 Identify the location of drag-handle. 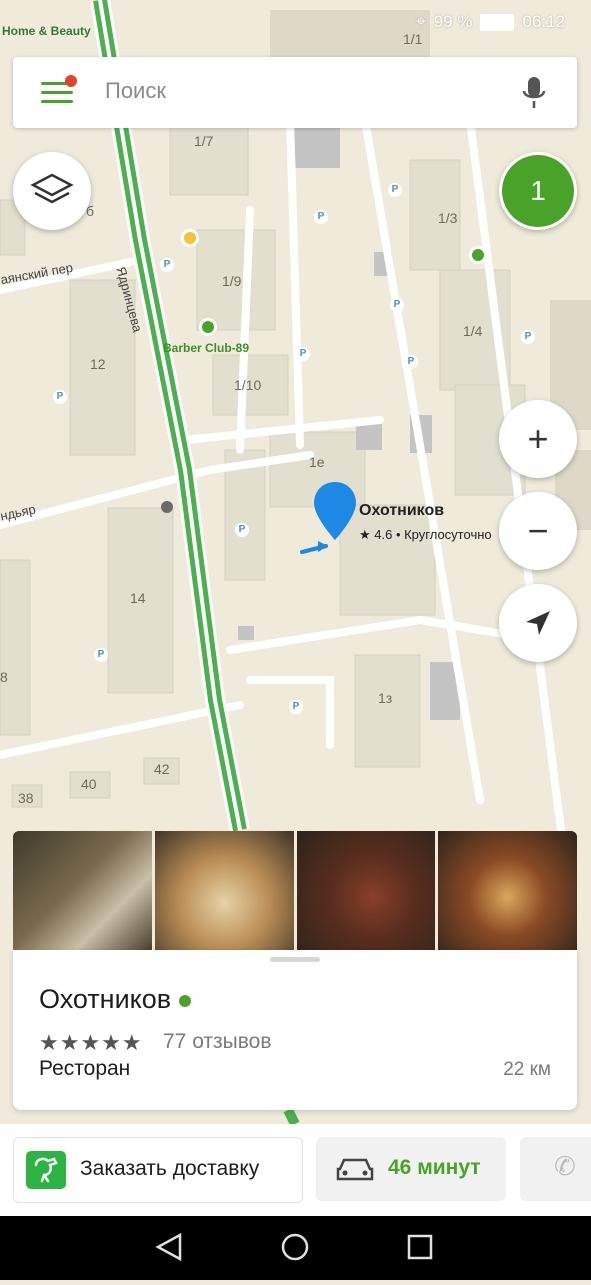
(295, 959).